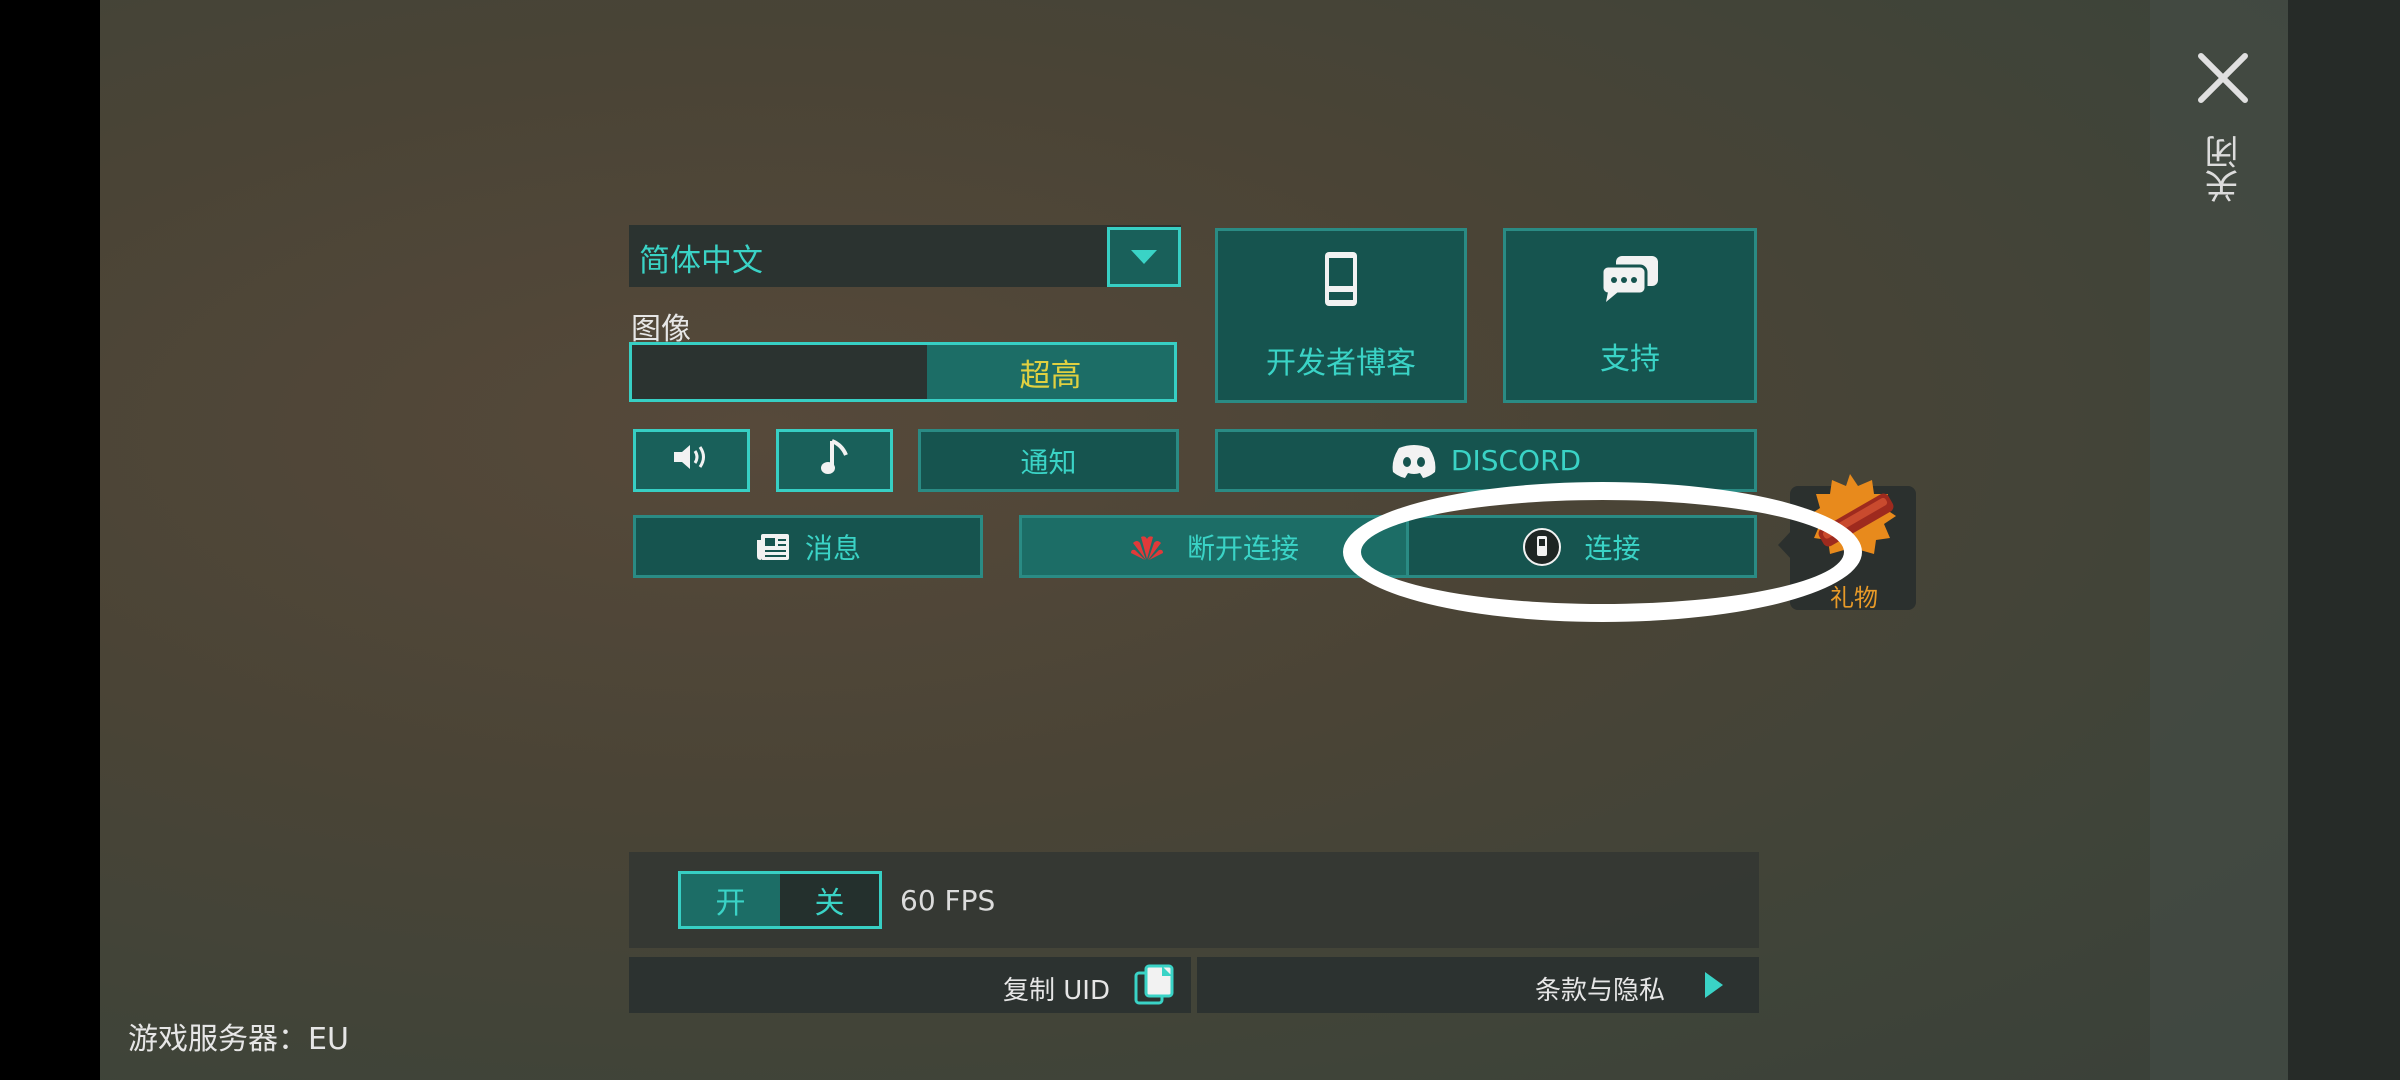 Image resolution: width=2400 pixels, height=1080 pixels. I want to click on fps-off-option: 关, so click(829, 900).